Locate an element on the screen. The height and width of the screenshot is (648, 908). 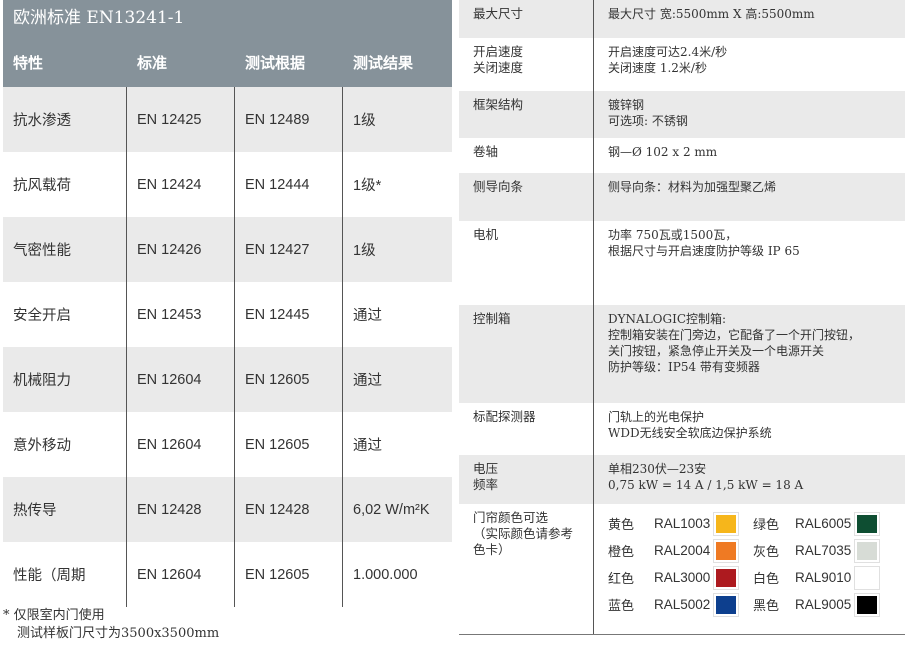
spec-value: 钢—Ø 102 x 2 mm is located at coordinates (663, 152).